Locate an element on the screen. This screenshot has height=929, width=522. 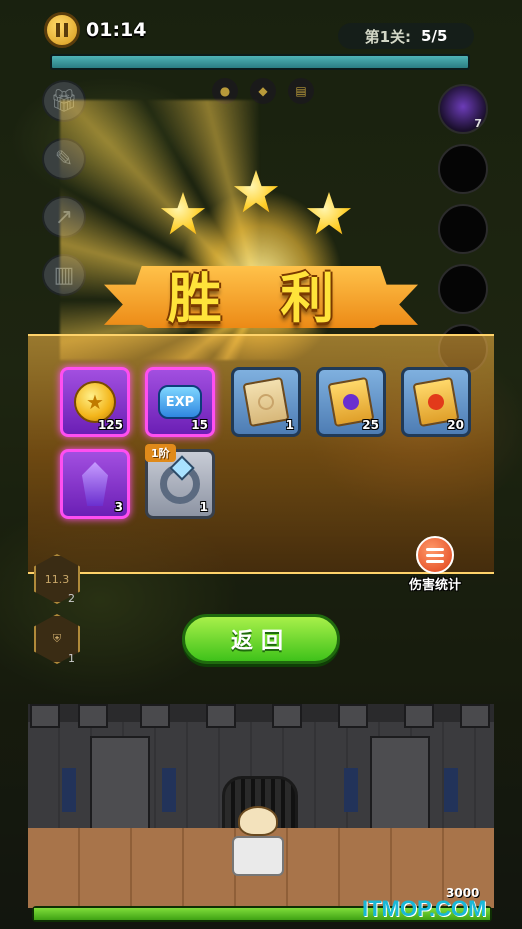
wave-progress-bar is located at coordinates (260, 62).